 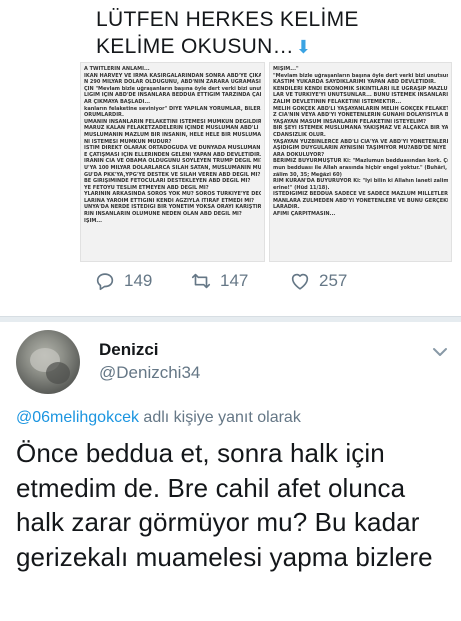 What do you see at coordinates (146, 187) in the screenshot?
I see `image-text-line: YE FETOYU TESLİM ETMEYEN ABD DEĞİL Mİ?` at bounding box center [146, 187].